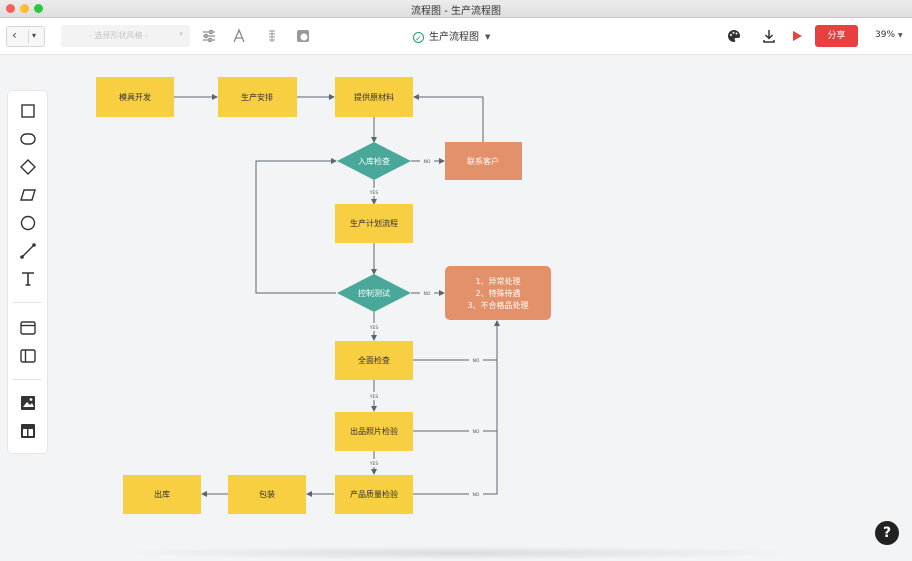 The width and height of the screenshot is (912, 561). I want to click on node-label: 模具开发, so click(135, 97).